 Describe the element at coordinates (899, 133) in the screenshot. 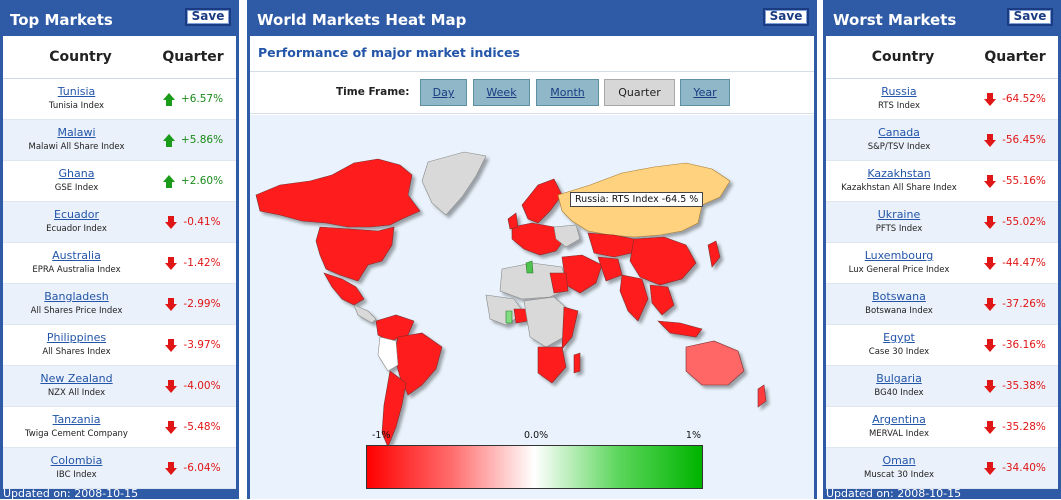

I see `country-link: Canada` at that location.